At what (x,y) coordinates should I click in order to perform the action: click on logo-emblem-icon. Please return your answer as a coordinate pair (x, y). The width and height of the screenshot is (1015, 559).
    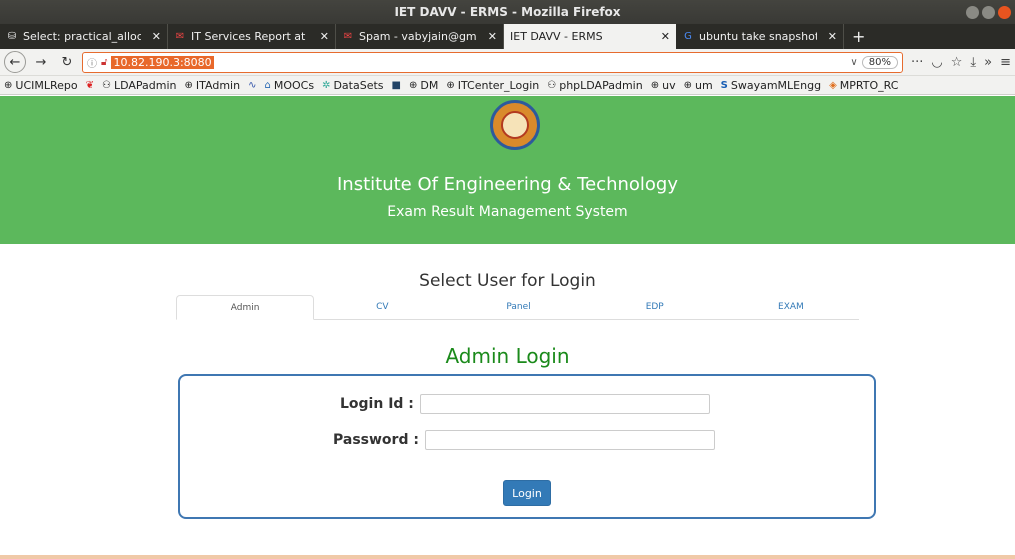
    Looking at the image, I should click on (515, 125).